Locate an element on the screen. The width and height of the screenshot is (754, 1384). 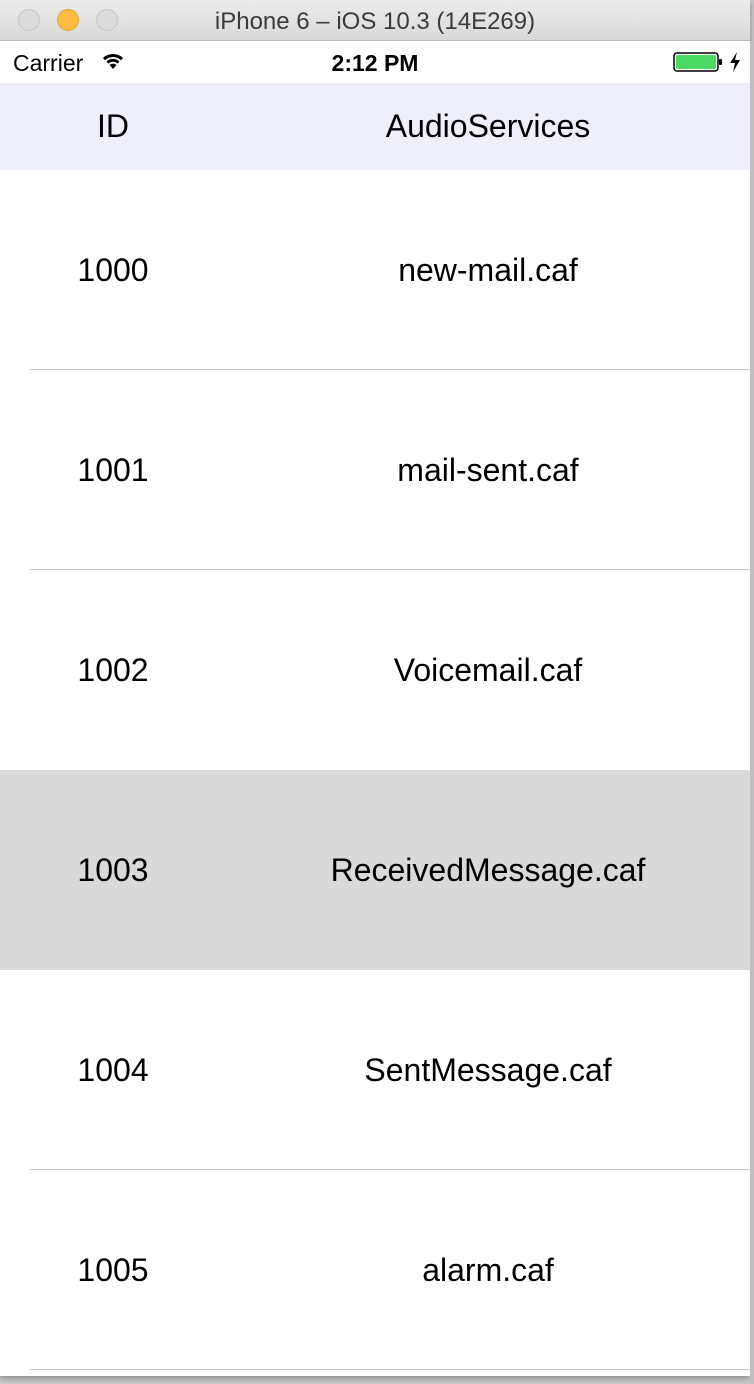
row-sound-cell: mail-sent.caf is located at coordinates (488, 470).